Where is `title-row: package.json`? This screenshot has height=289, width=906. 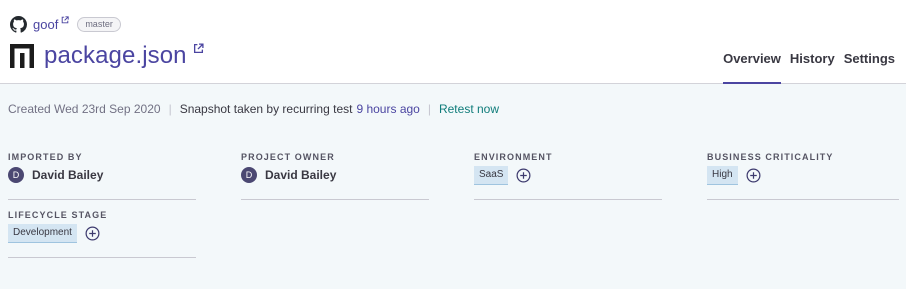 title-row: package.json is located at coordinates (107, 56).